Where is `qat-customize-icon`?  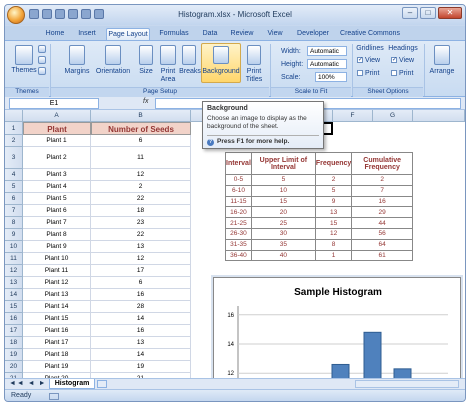 qat-customize-icon is located at coordinates (99, 14).